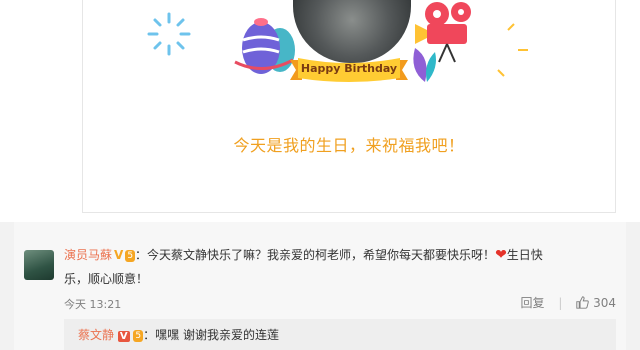  Describe the element at coordinates (349, 144) in the screenshot. I see `birthday-greeting: 今天是我的生日，来祝福我吧！` at that location.